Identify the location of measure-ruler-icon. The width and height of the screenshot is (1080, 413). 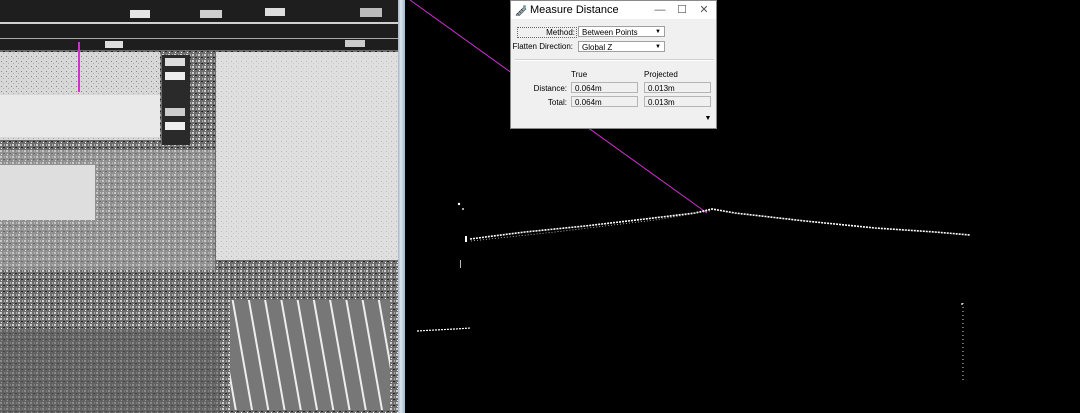
(521, 10).